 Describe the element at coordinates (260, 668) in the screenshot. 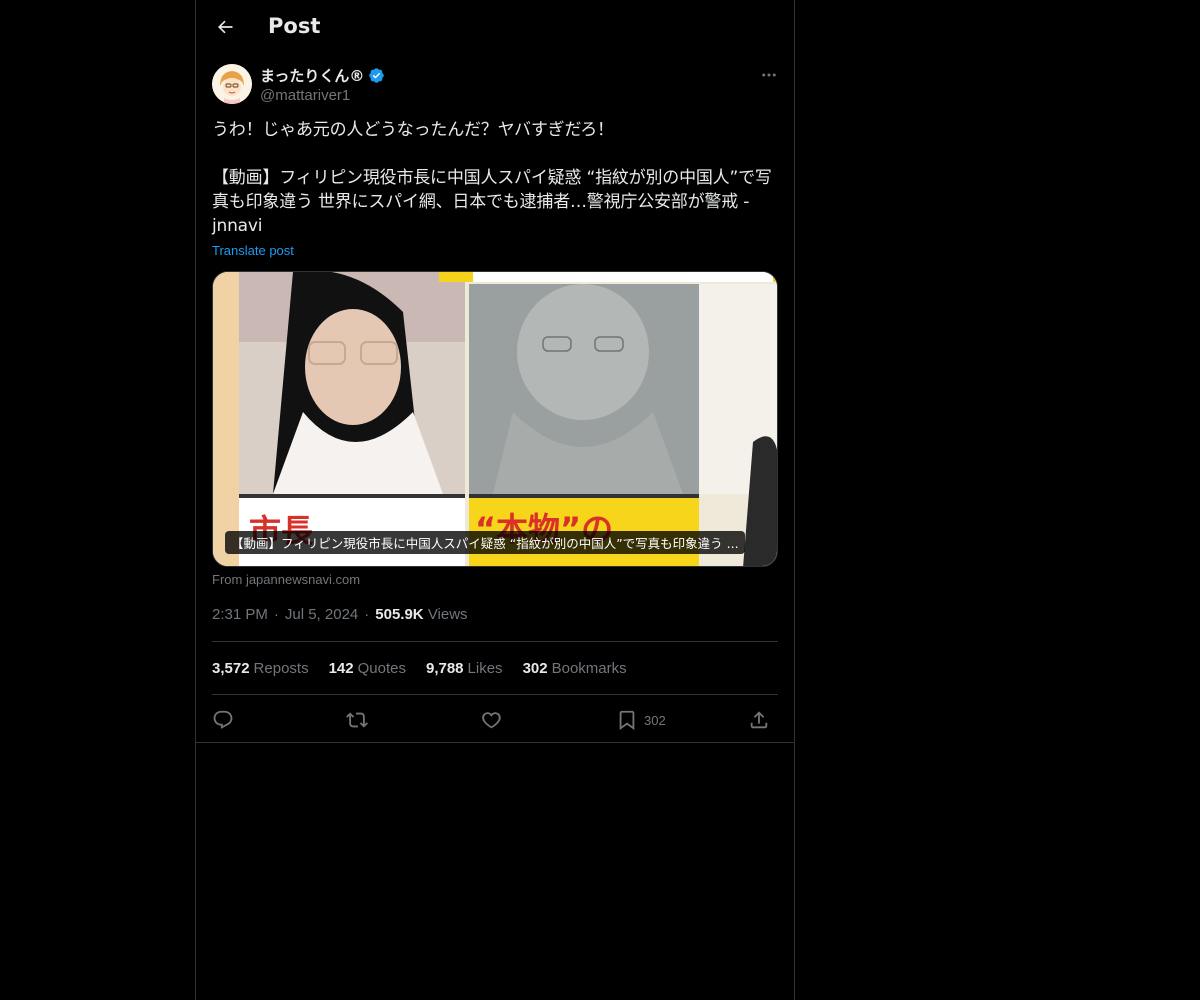

I see `reposts-stat: 3,572 Reposts` at that location.